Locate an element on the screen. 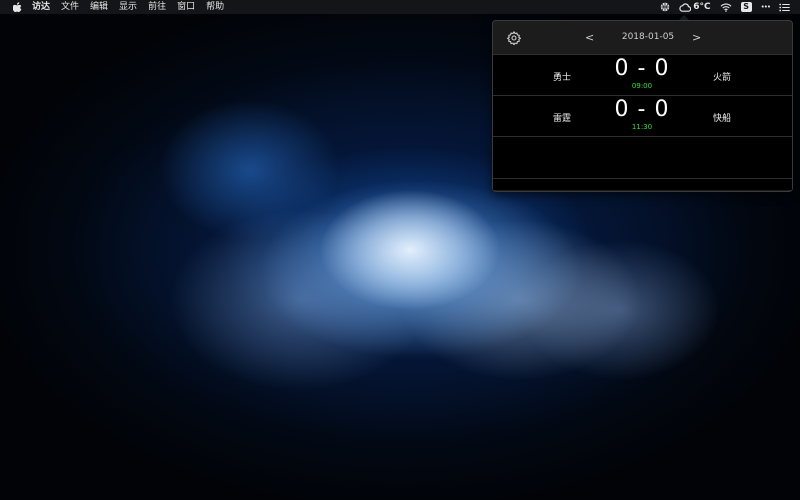  menu-left: 访达 文件 编辑 显示 前往 窗口 帮助 is located at coordinates (117, 7).